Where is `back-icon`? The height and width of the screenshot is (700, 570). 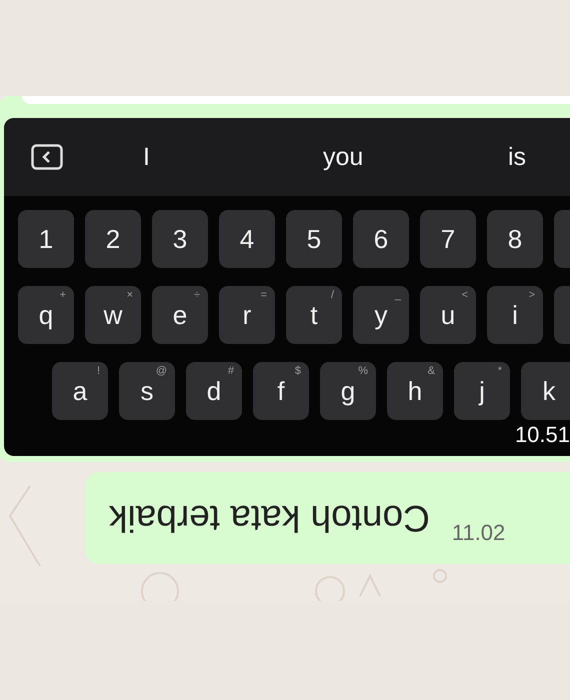 back-icon is located at coordinates (47, 157).